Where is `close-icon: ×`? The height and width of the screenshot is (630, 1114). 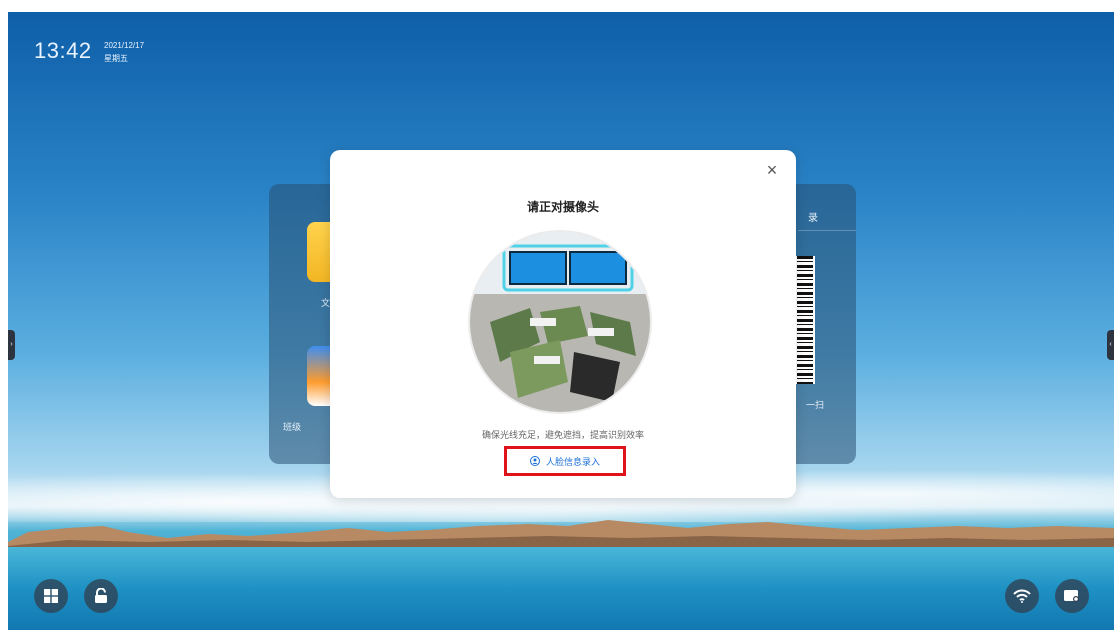 close-icon: × is located at coordinates (772, 170).